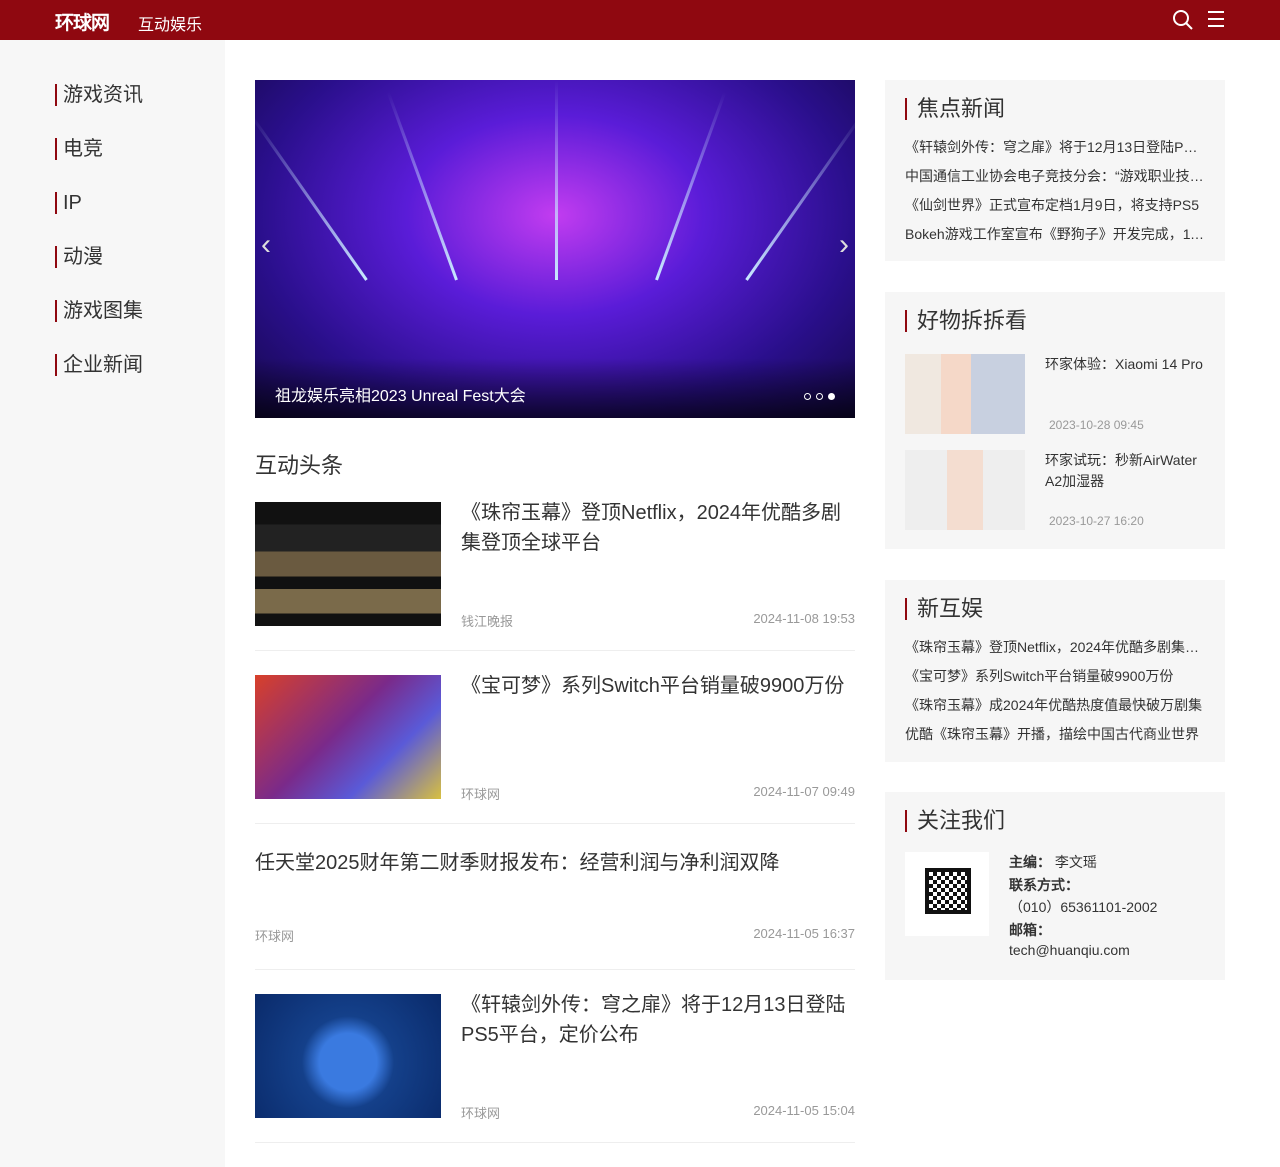 This screenshot has height=1167, width=1280. Describe the element at coordinates (1055, 234) in the screenshot. I see `focus-link: Bokeh游戏工作室宣布《野狗子》开发完成，11月发售` at that location.